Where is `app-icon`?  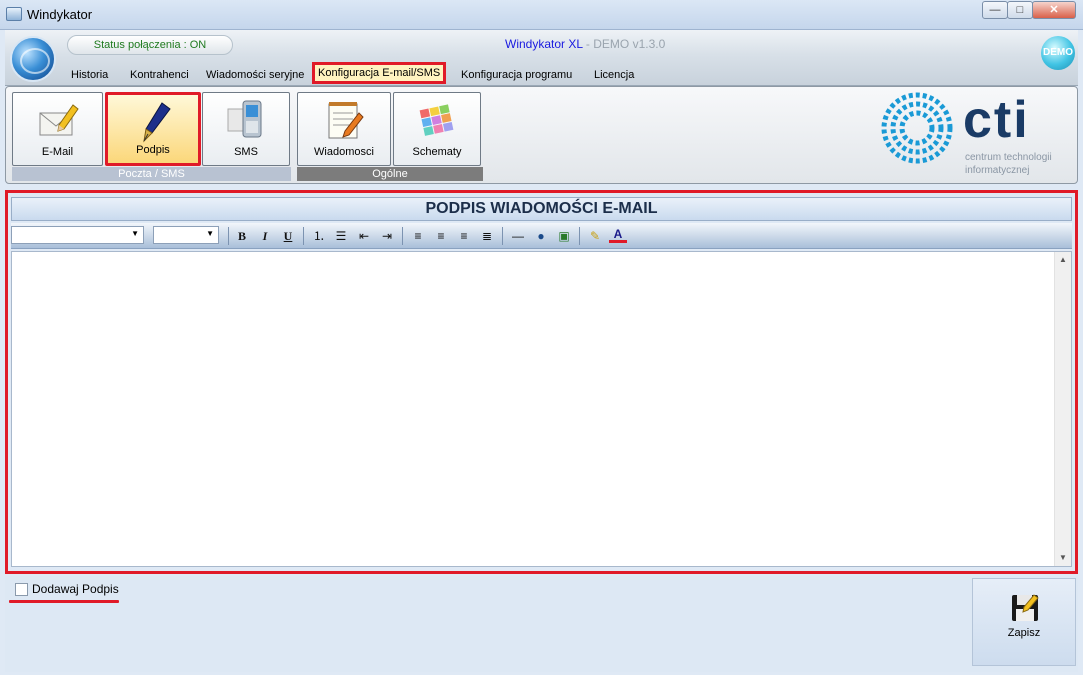 app-icon is located at coordinates (14, 14).